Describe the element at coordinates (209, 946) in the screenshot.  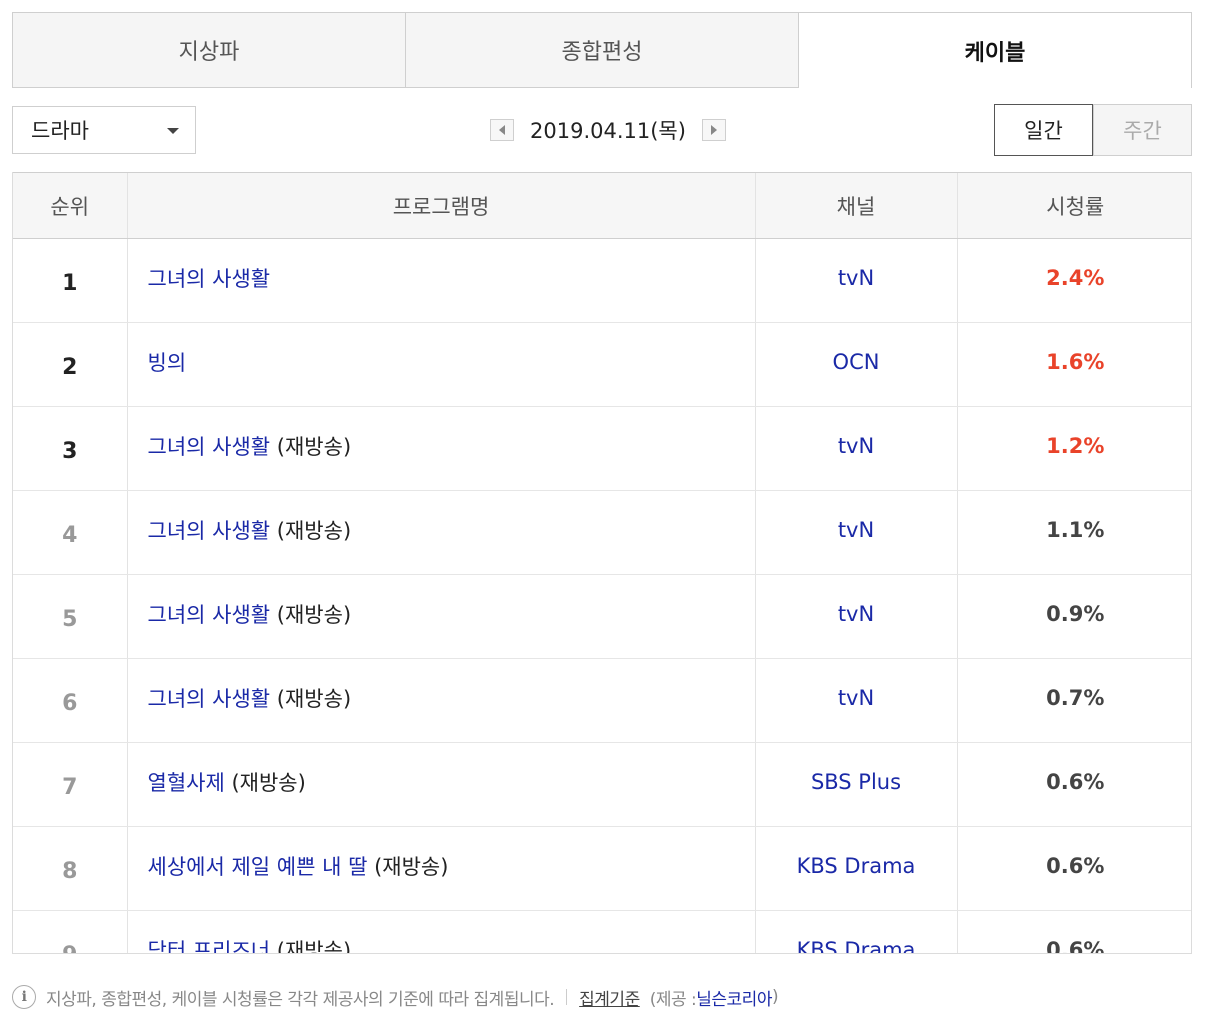
I see `program-link: 닥터 프리즈너` at that location.